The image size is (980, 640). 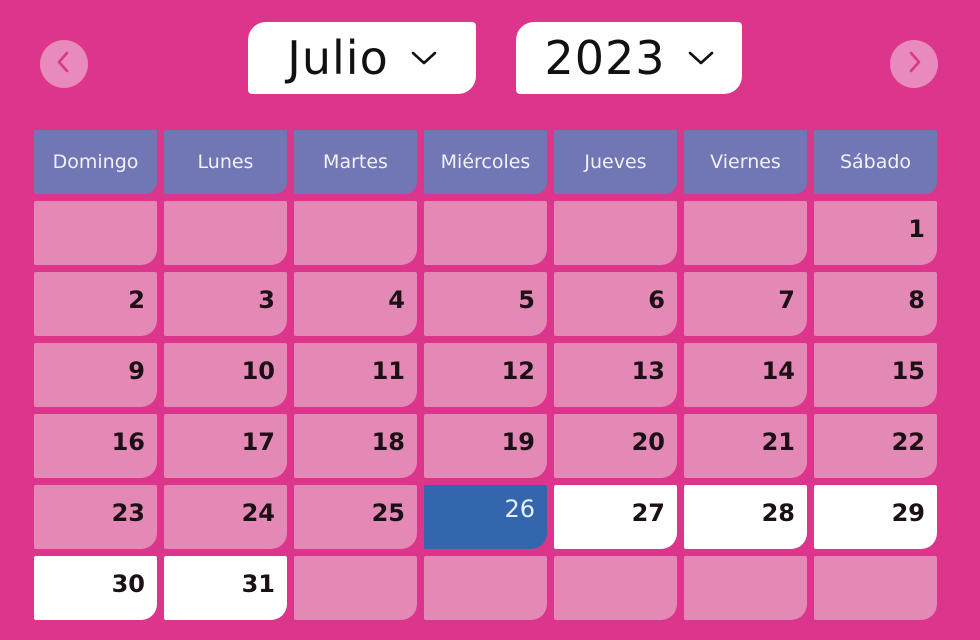 I want to click on day-cell: 20, so click(x=615, y=446).